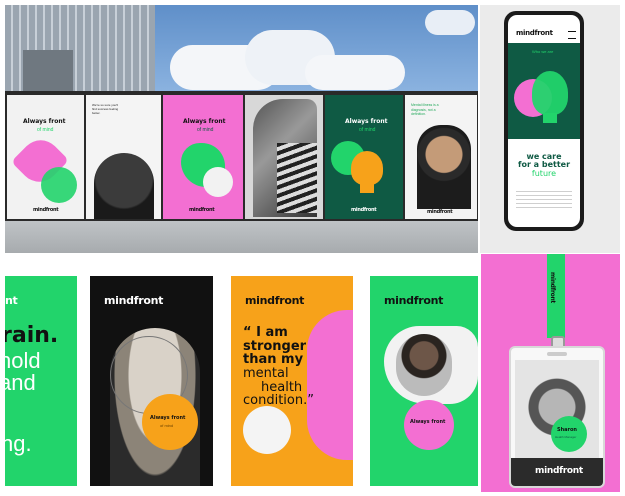 The height and width of the screenshot is (496, 625). Describe the element at coordinates (534, 33) in the screenshot. I see `phone-brand: mindfront` at that location.